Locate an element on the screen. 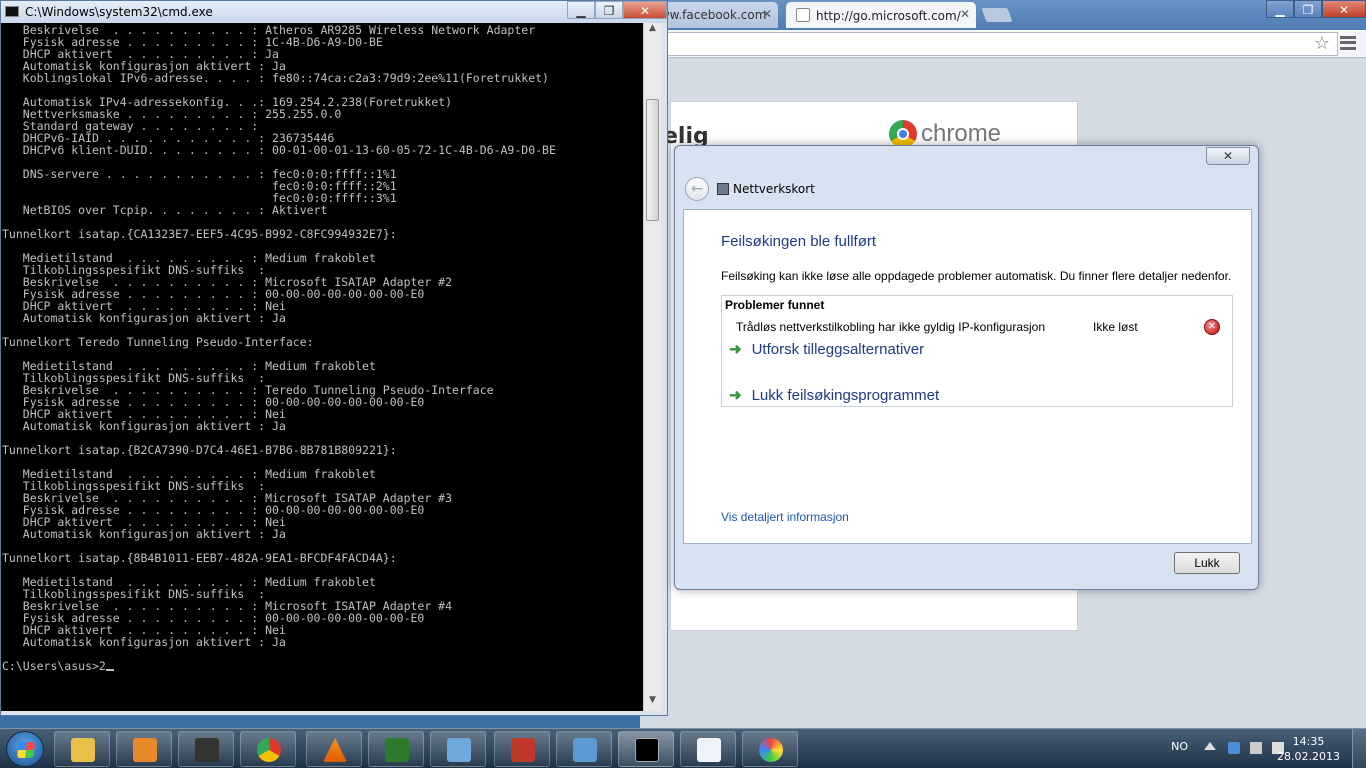 Image resolution: width=1366 pixels, height=768 pixels. option-label: Lukk feilsøkingsprogrammet is located at coordinates (845, 395).